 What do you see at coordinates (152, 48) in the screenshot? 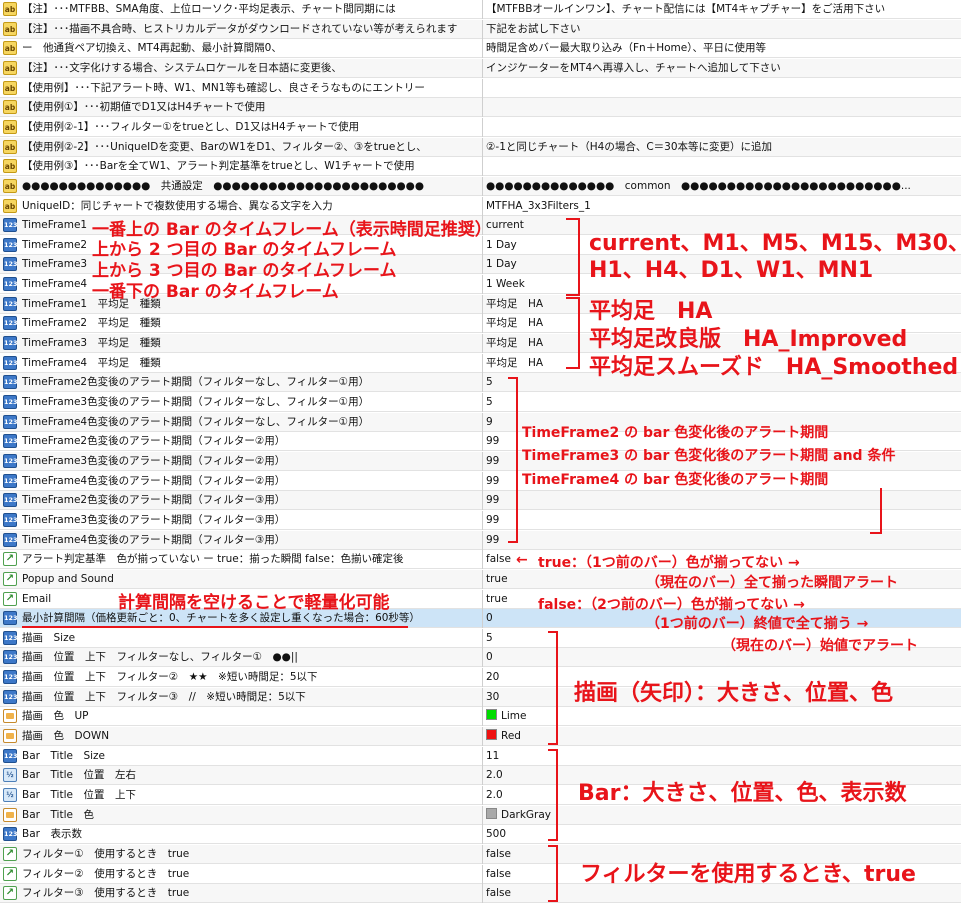
I see `property-name: ー 他通貨ペア切換え、MT4再起動、最小計算間隔0、` at bounding box center [152, 48].